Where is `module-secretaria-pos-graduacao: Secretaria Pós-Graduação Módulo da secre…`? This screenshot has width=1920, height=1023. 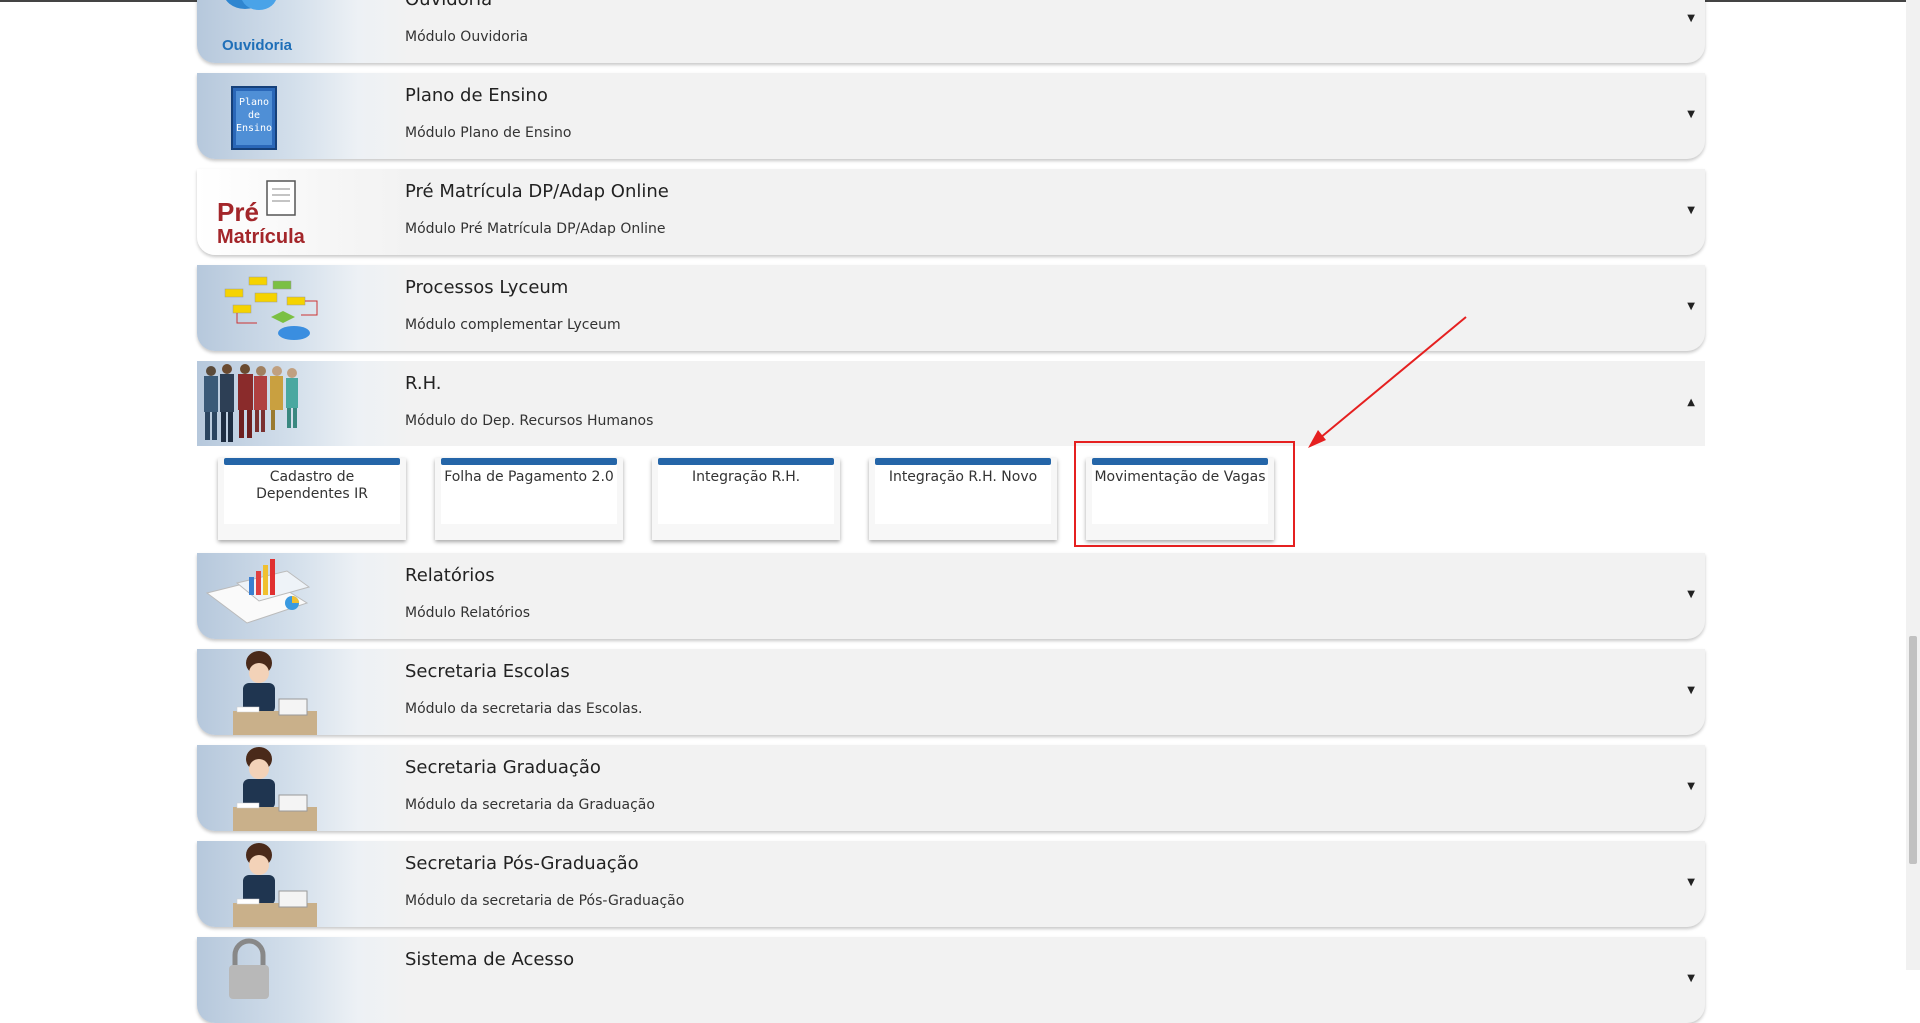 module-secretaria-pos-graduacao: Secretaria Pós-Graduação Módulo da secre… is located at coordinates (951, 884).